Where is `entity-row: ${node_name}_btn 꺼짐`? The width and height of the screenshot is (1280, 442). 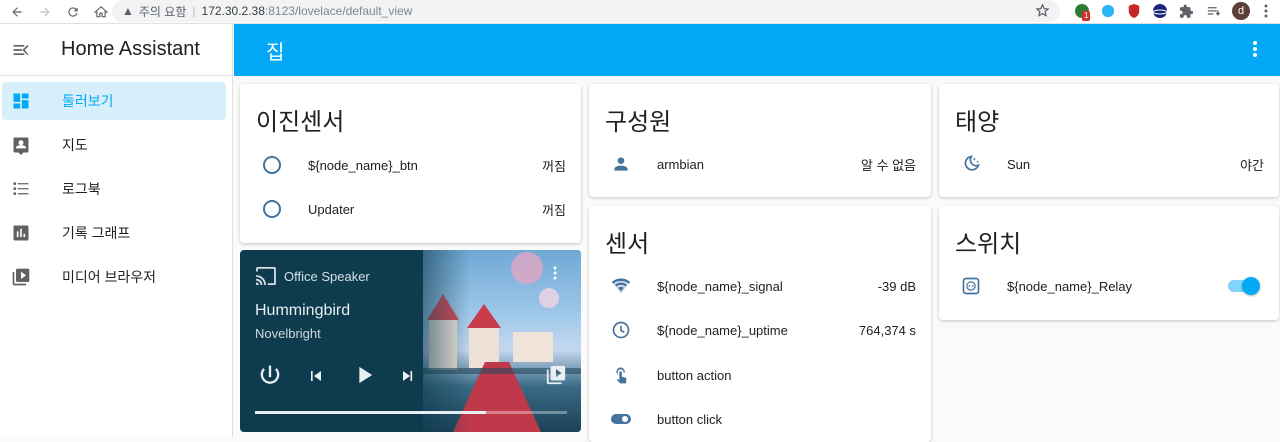
entity-row: ${node_name}_btn 꺼짐 is located at coordinates (410, 165).